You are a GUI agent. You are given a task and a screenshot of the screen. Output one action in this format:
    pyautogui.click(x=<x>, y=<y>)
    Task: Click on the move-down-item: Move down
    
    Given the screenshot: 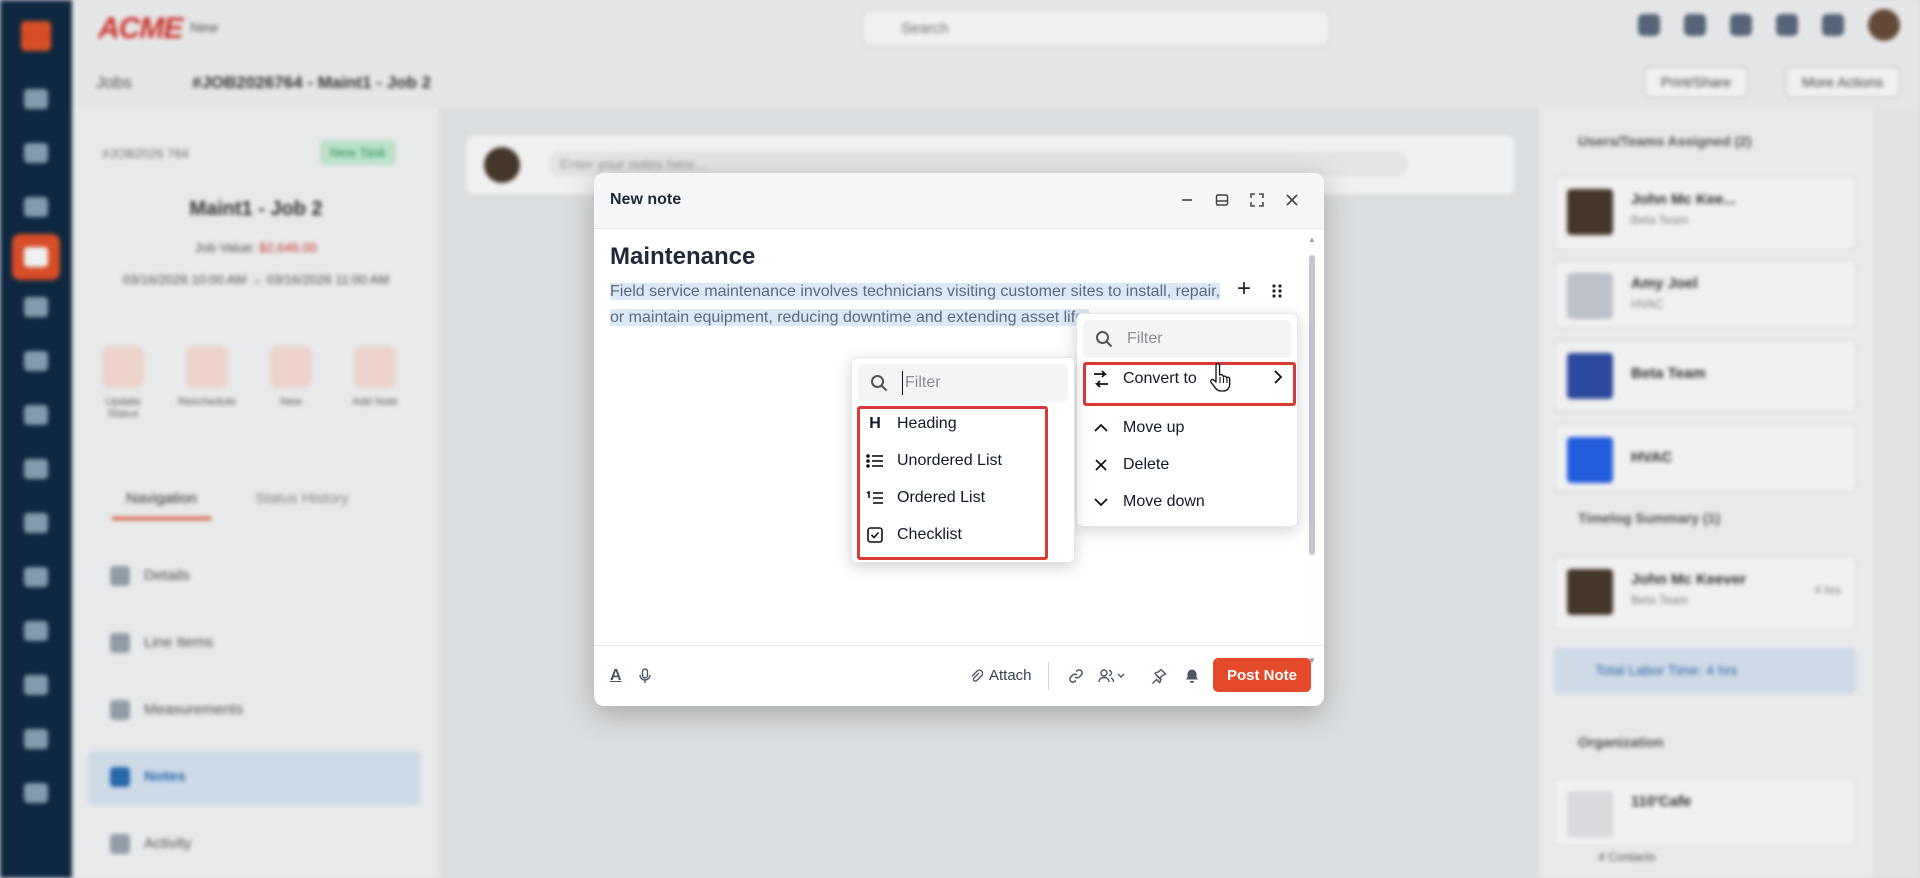 What is the action you would take?
    pyautogui.click(x=1148, y=502)
    